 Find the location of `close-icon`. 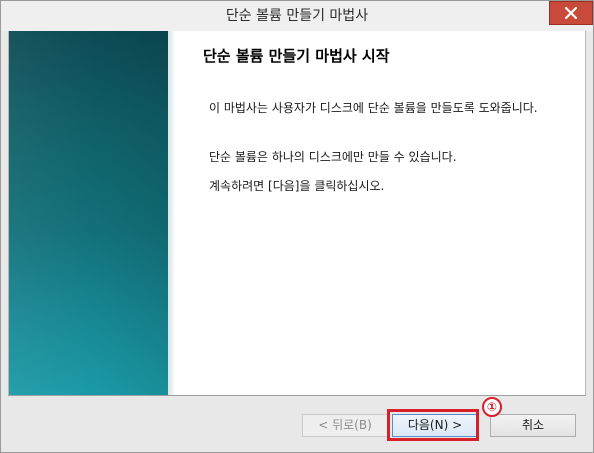

close-icon is located at coordinates (571, 13).